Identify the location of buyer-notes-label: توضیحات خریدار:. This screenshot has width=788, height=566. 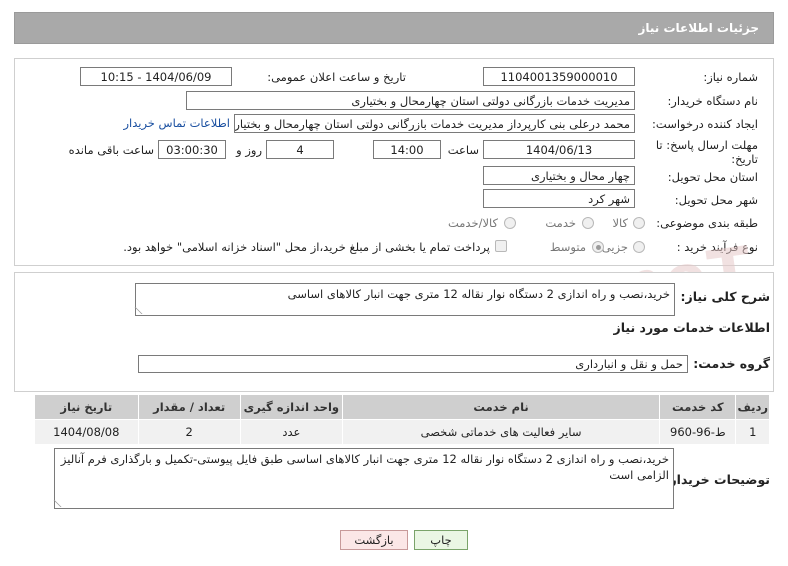
(717, 479).